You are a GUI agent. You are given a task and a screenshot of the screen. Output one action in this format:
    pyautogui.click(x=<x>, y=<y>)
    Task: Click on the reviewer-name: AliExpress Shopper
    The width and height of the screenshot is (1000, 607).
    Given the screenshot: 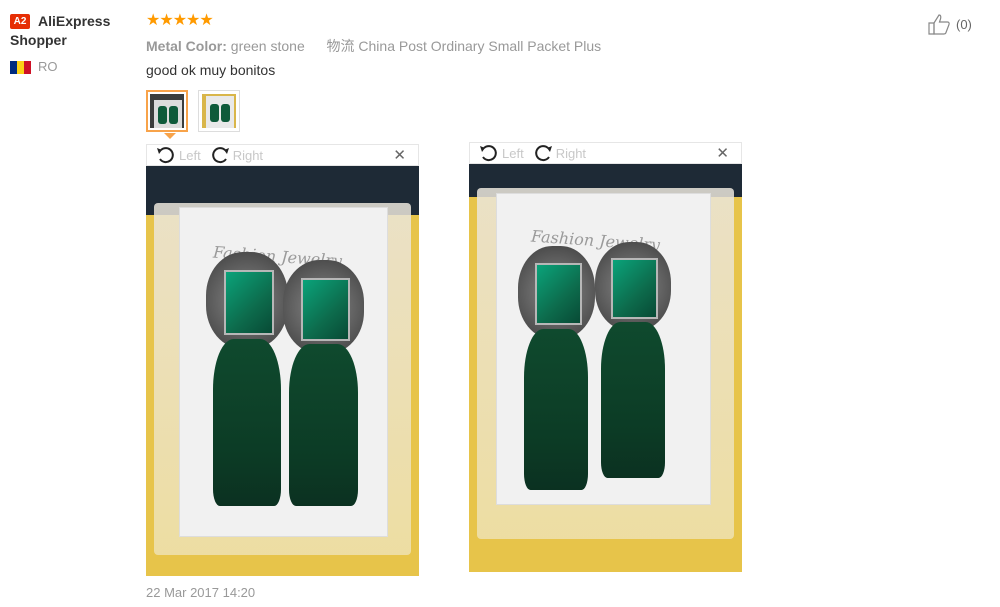 What is the action you would take?
    pyautogui.click(x=60, y=30)
    